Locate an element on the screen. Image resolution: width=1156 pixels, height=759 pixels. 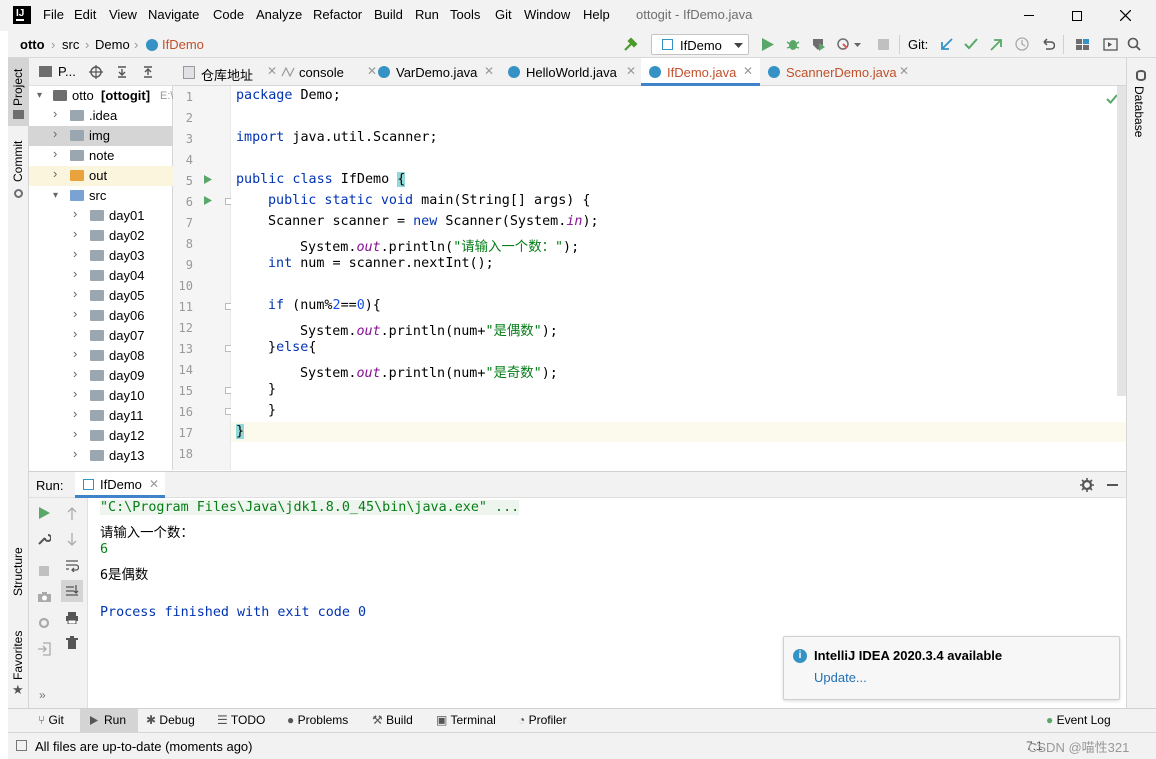
run-button is located at coordinates (768, 44).